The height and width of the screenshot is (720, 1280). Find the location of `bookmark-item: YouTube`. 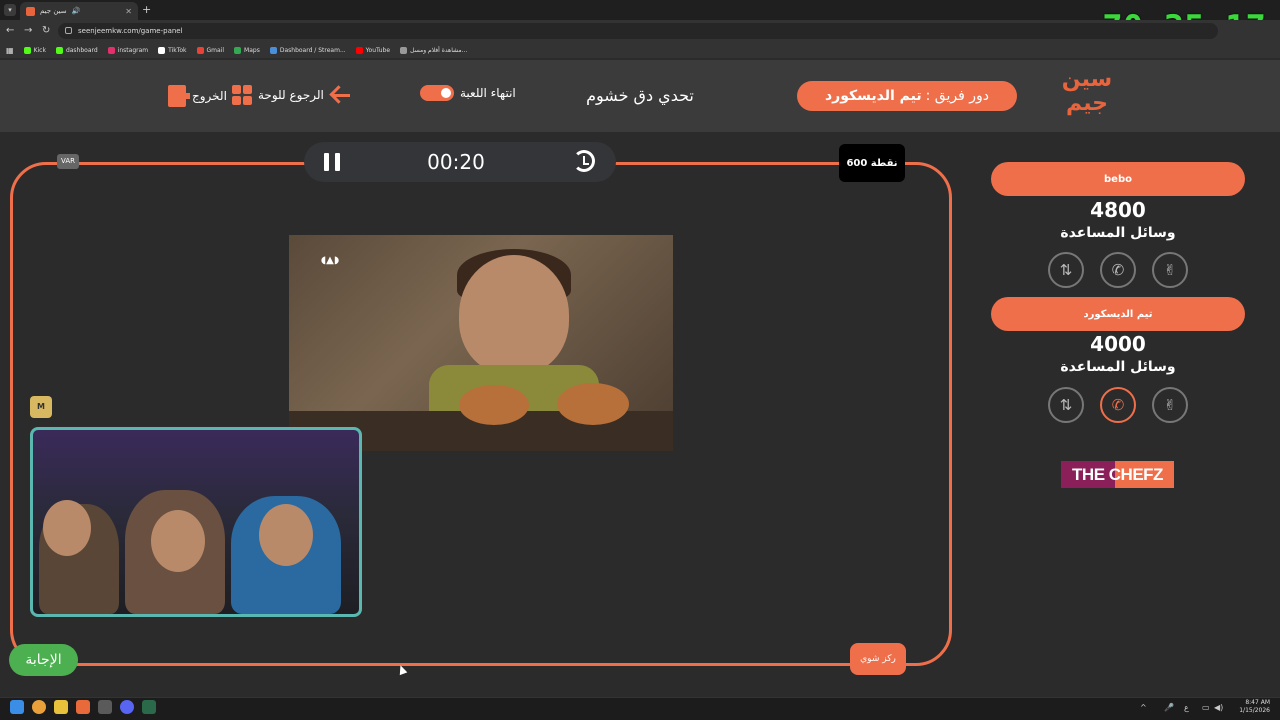

bookmark-item: YouTube is located at coordinates (373, 50).